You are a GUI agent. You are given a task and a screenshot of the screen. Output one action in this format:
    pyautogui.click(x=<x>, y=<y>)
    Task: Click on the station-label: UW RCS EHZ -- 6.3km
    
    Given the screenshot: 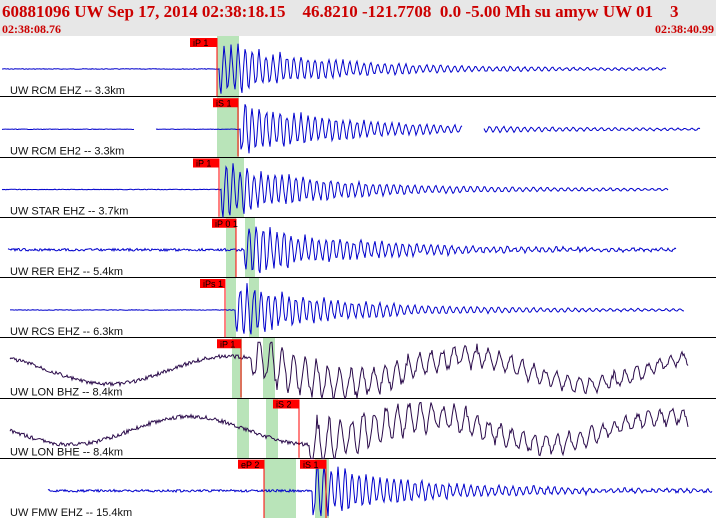 What is the action you would take?
    pyautogui.click(x=66, y=332)
    